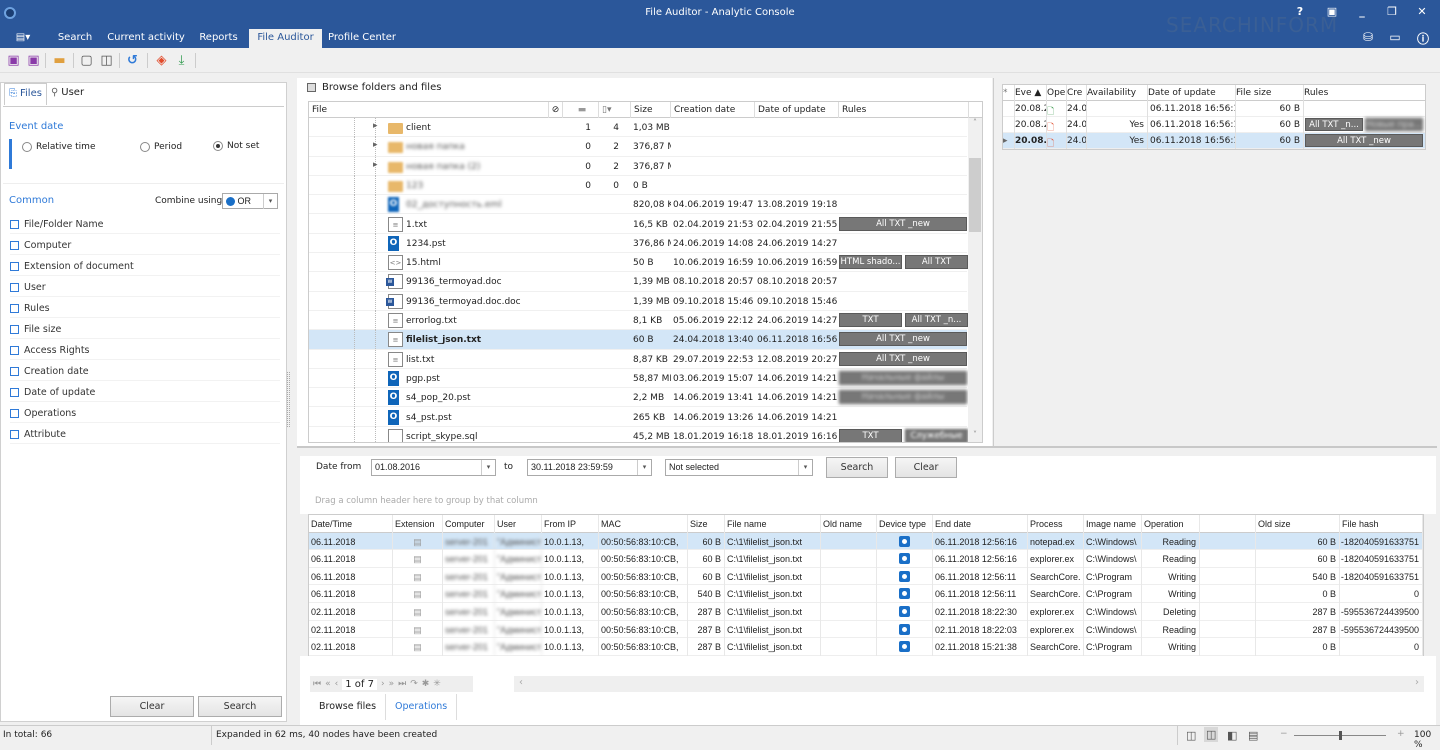  I want to click on col-attr-icon: ⊘, so click(556, 110).